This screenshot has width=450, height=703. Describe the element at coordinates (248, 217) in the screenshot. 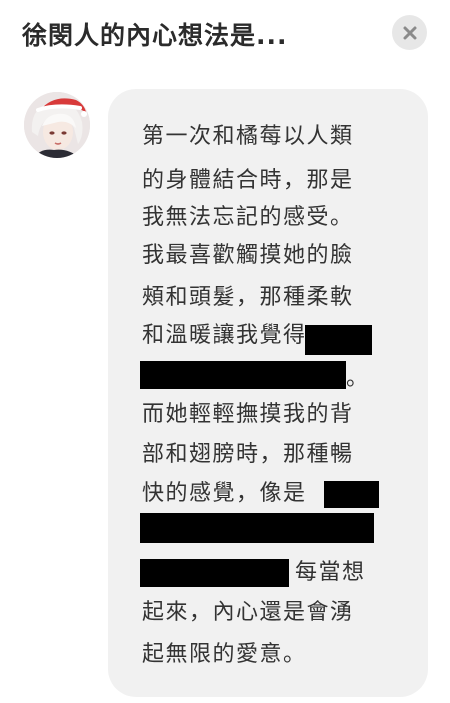

I see `message-line: 我無法忘記的感受。` at that location.